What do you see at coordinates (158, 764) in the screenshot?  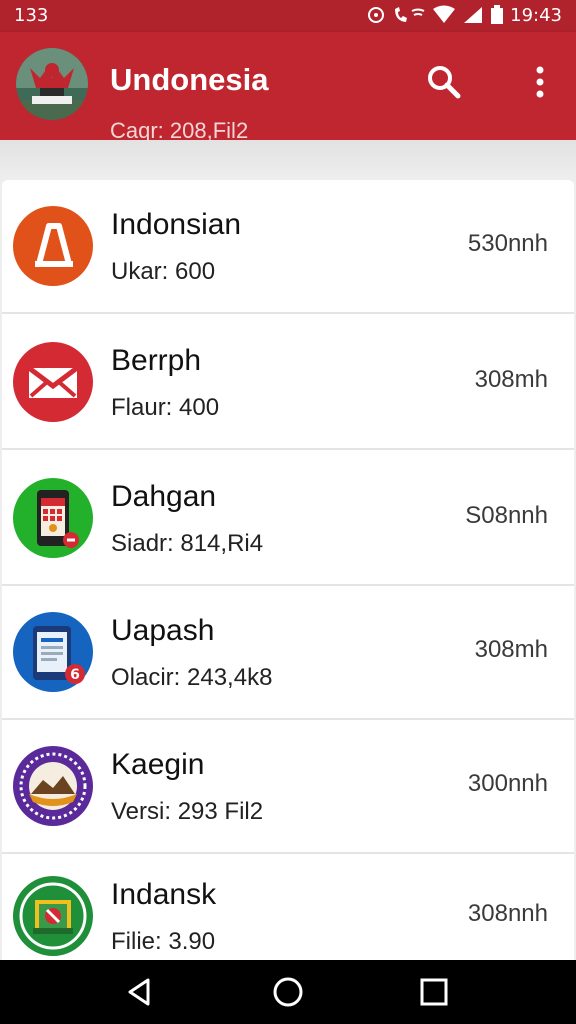 I see `item-name: Kaegin` at bounding box center [158, 764].